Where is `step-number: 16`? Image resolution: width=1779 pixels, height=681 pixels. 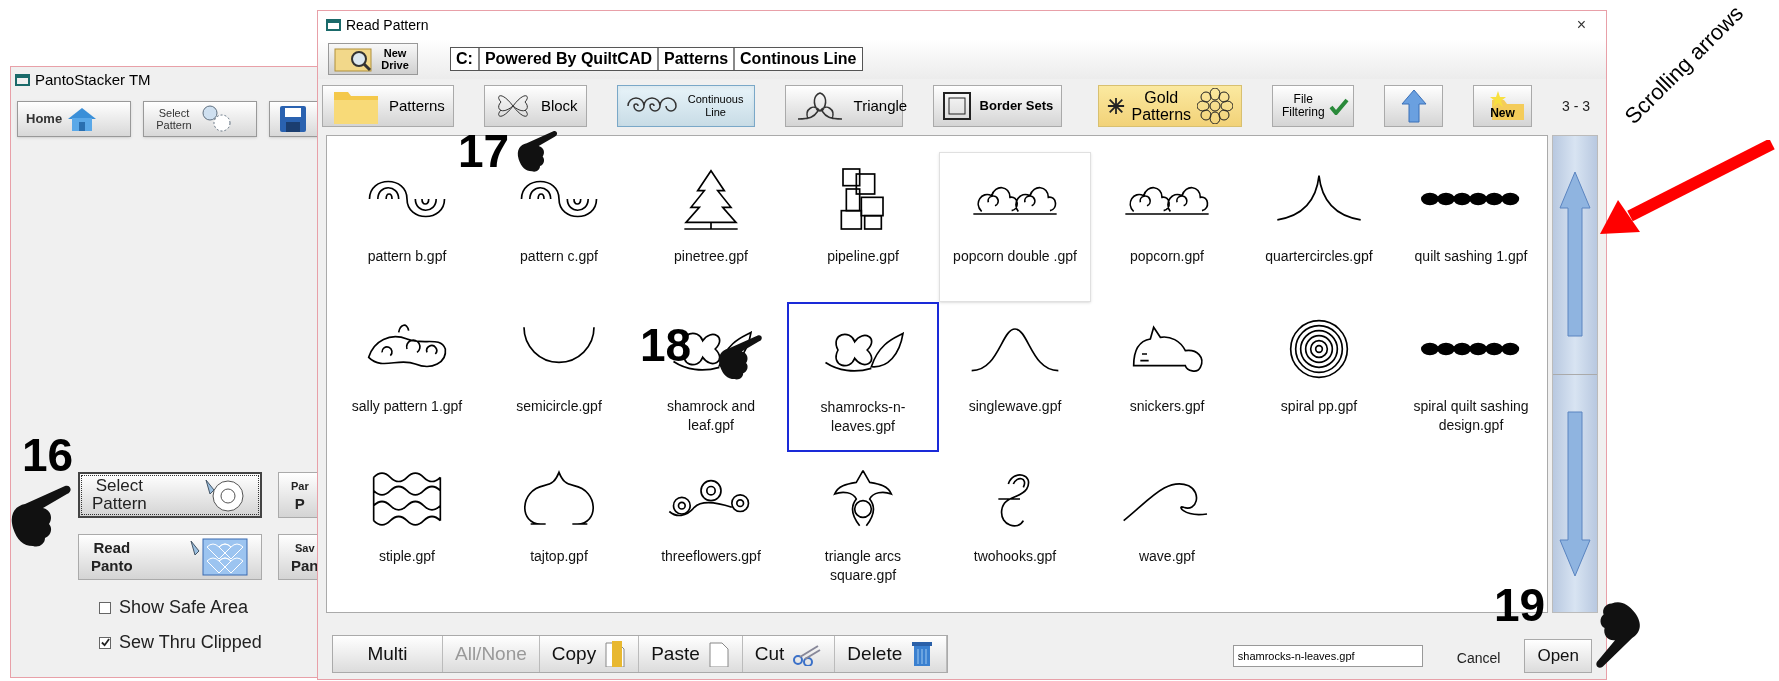 step-number: 16 is located at coordinates (48, 455).